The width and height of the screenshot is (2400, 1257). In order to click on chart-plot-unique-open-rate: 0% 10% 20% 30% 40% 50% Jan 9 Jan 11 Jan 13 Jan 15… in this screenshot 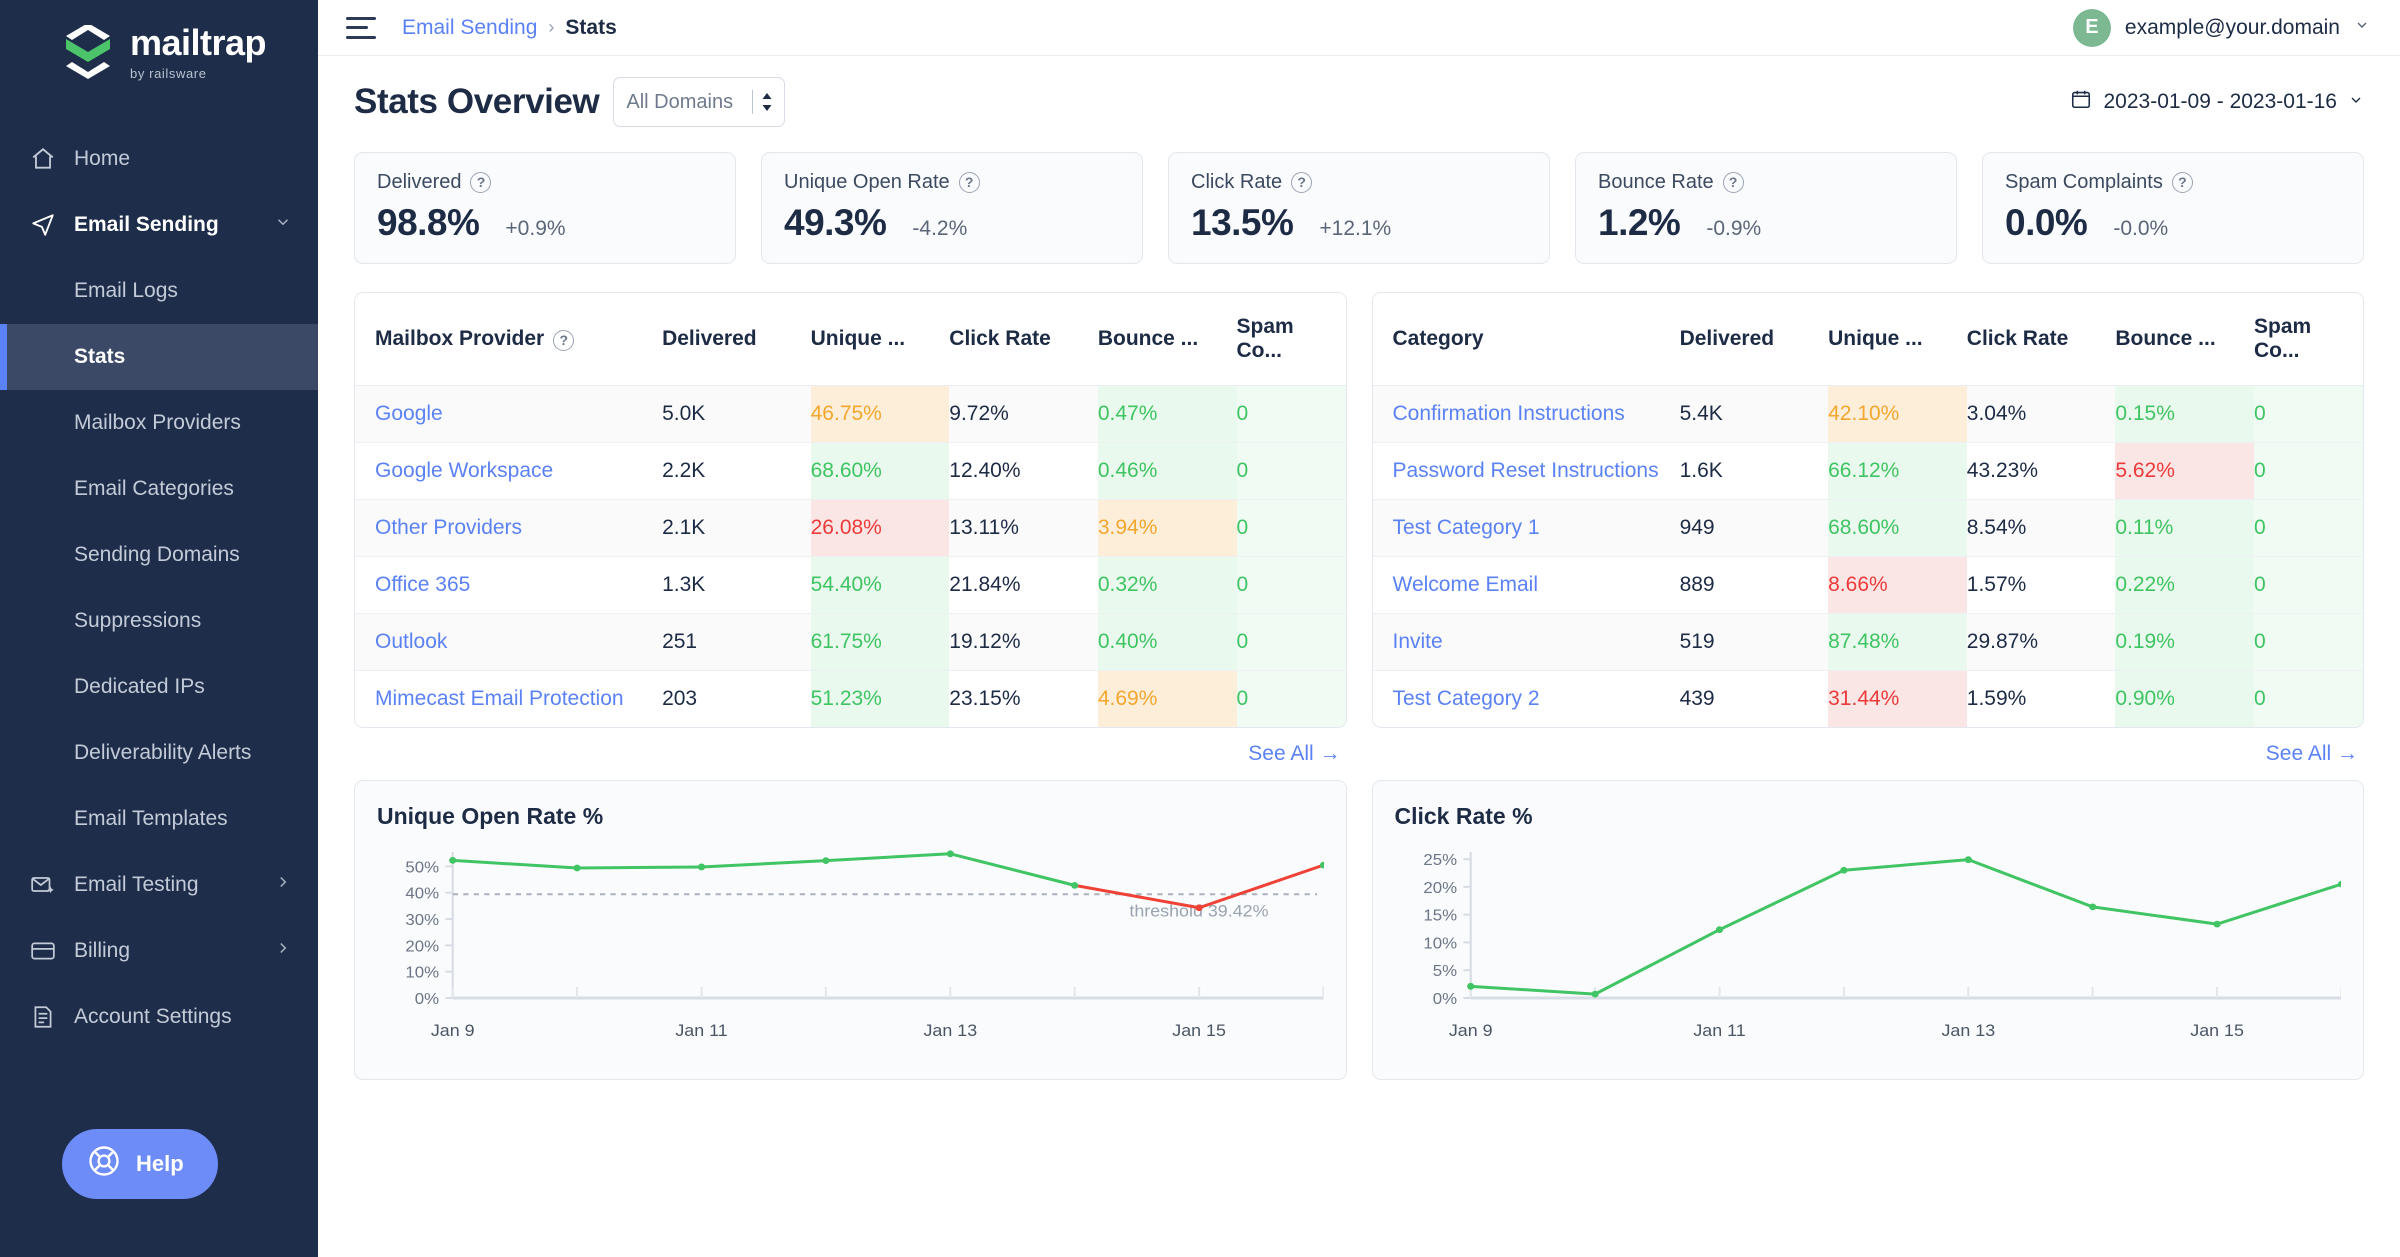, I will do `click(850, 947)`.